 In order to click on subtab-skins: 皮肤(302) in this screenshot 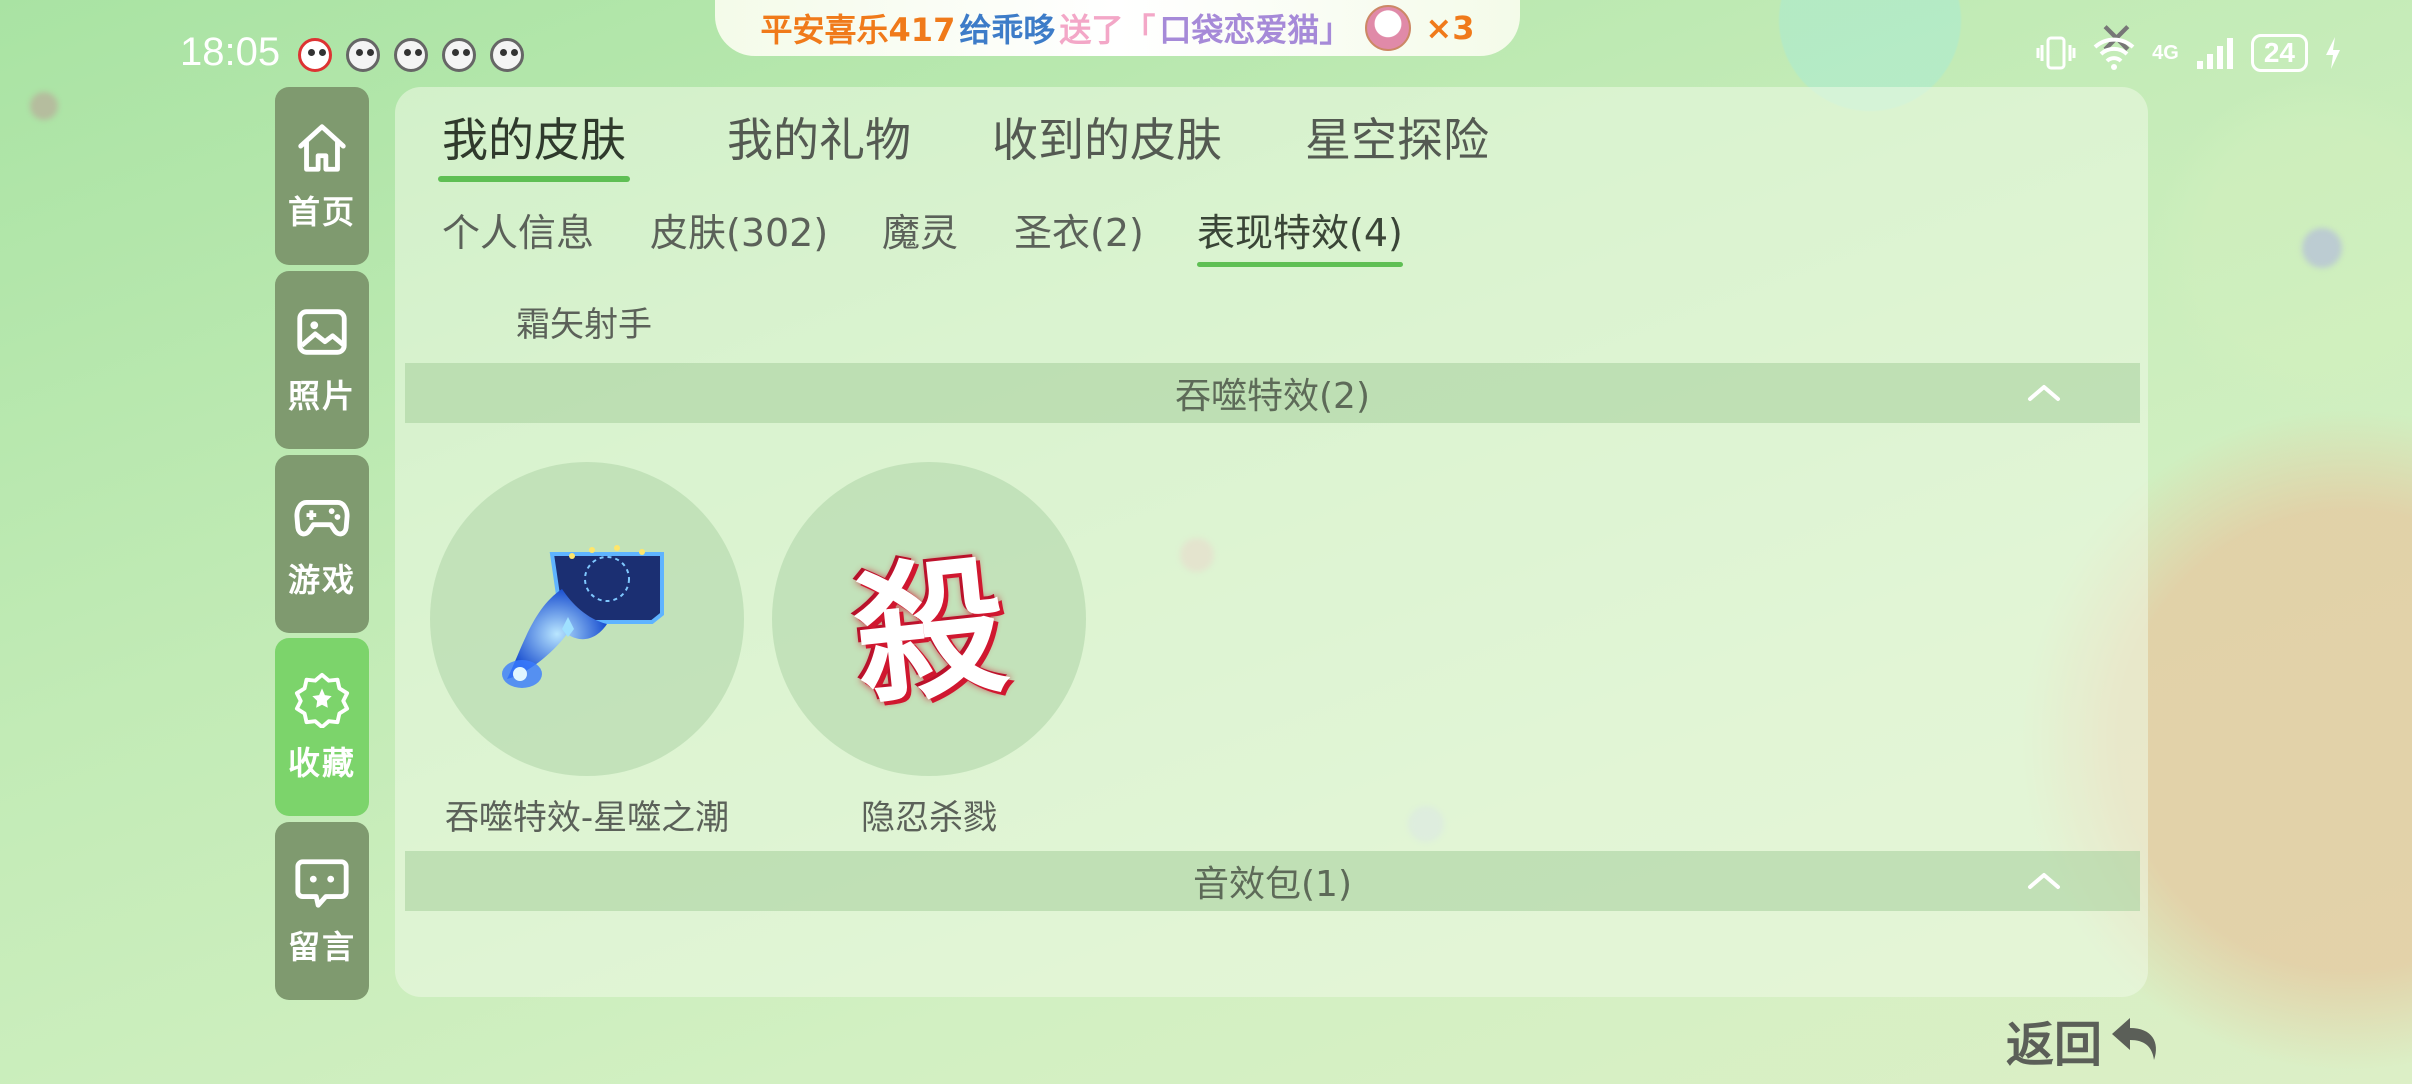, I will do `click(739, 229)`.